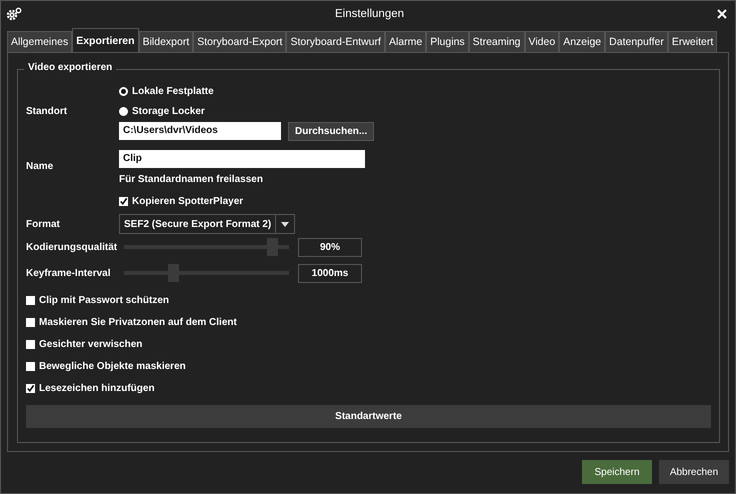 This screenshot has height=494, width=736. I want to click on field-label: Keyframe-Interval, so click(69, 273).